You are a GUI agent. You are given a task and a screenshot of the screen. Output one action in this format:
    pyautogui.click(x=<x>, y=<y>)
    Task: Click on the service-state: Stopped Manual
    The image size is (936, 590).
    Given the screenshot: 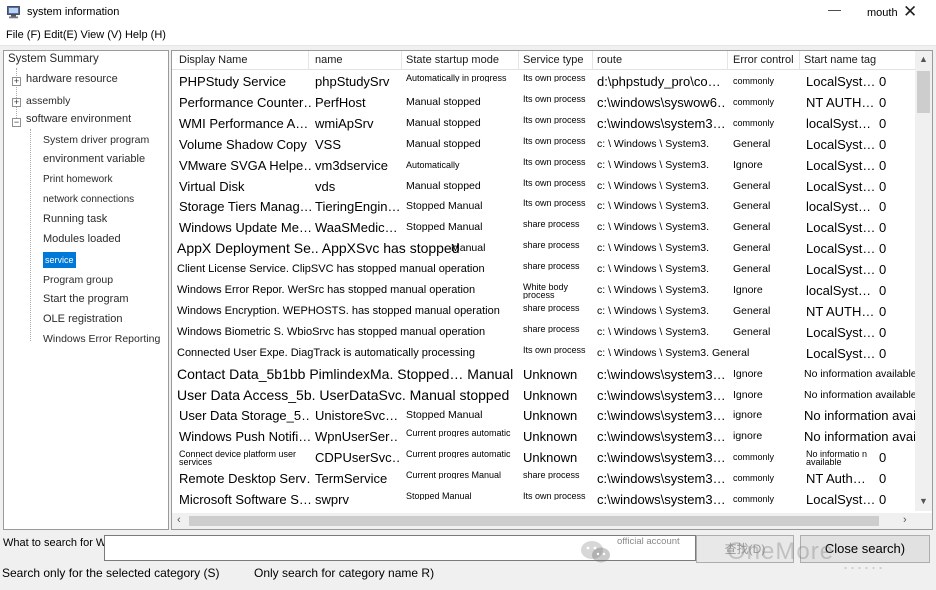 What is the action you would take?
    pyautogui.click(x=439, y=496)
    